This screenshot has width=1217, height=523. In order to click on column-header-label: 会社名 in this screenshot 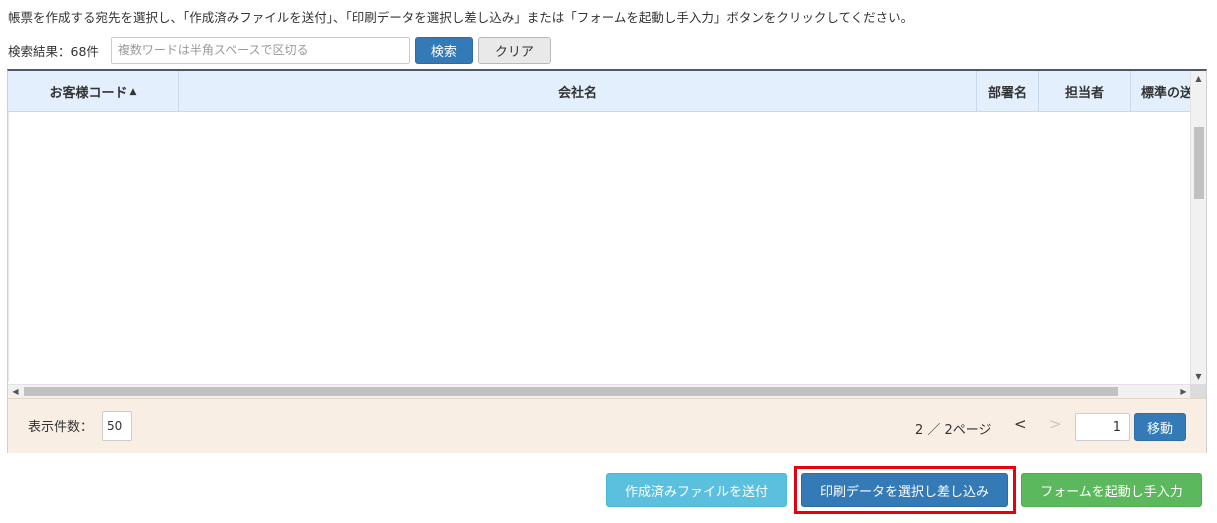, I will do `click(577, 93)`.